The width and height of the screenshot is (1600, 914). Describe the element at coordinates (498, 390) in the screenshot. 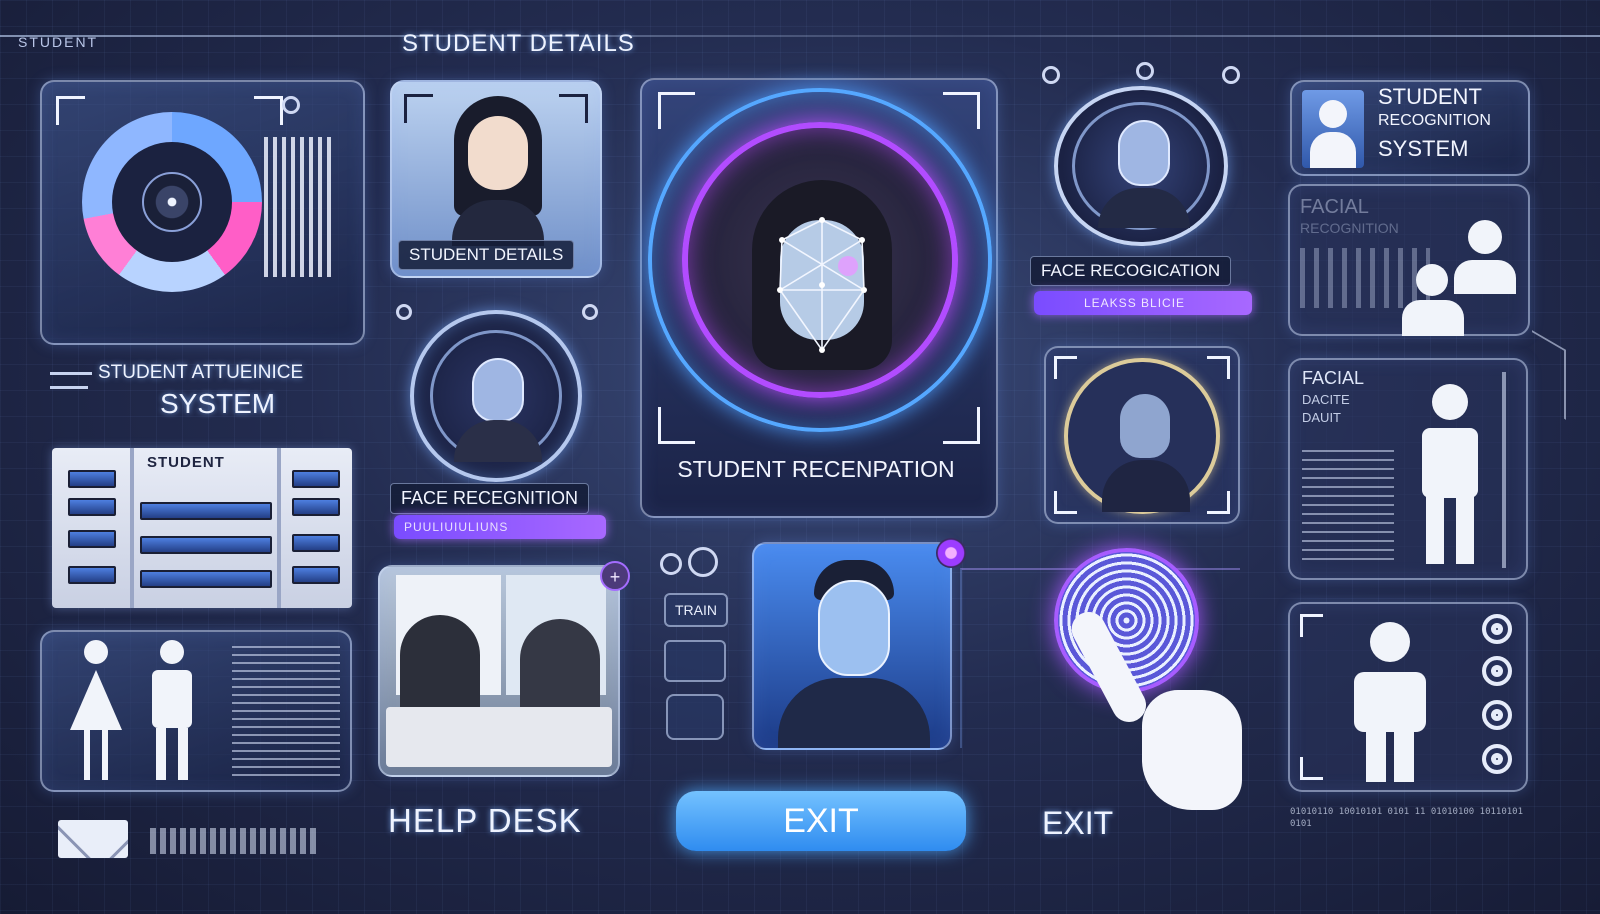

I see `face-mesh-avatar` at that location.